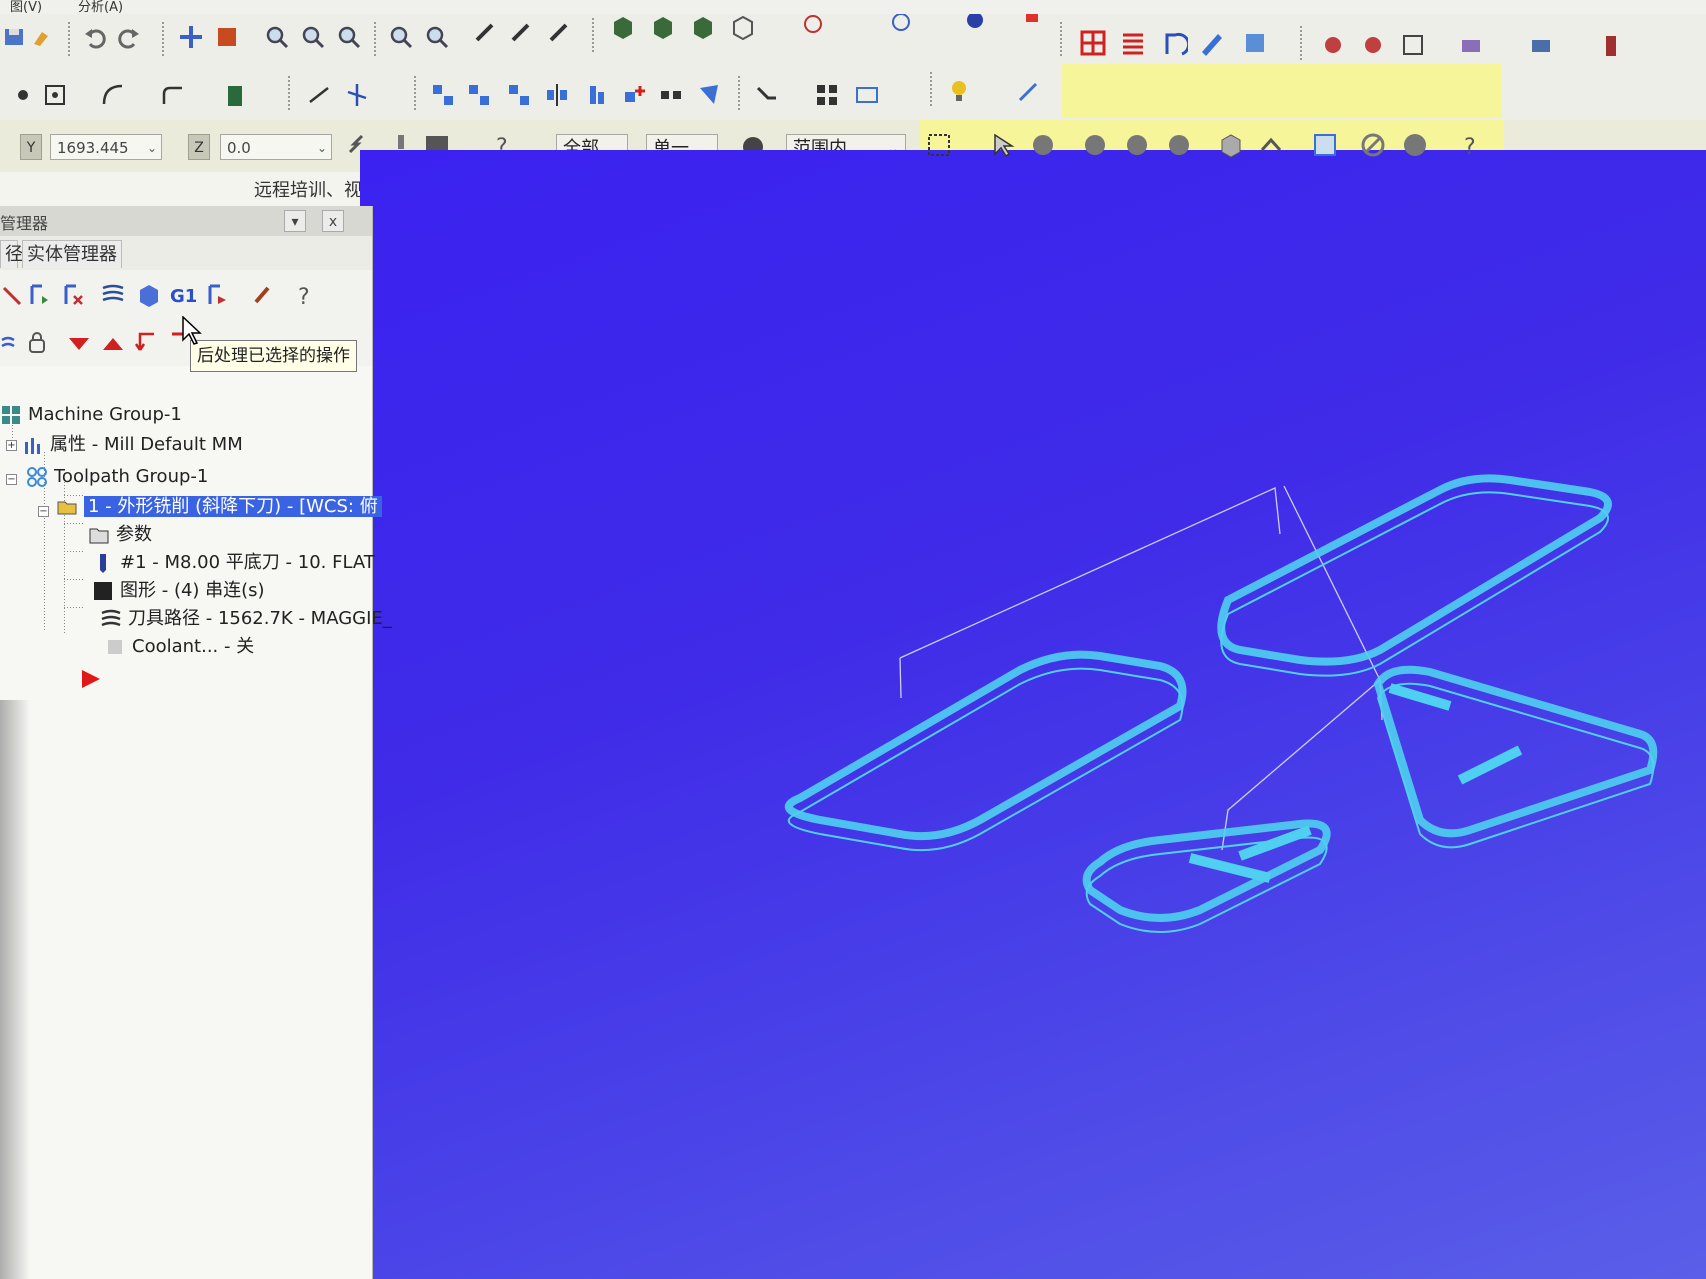 This screenshot has width=1706, height=1279. What do you see at coordinates (263, 295) in the screenshot?
I see `lock-icon` at bounding box center [263, 295].